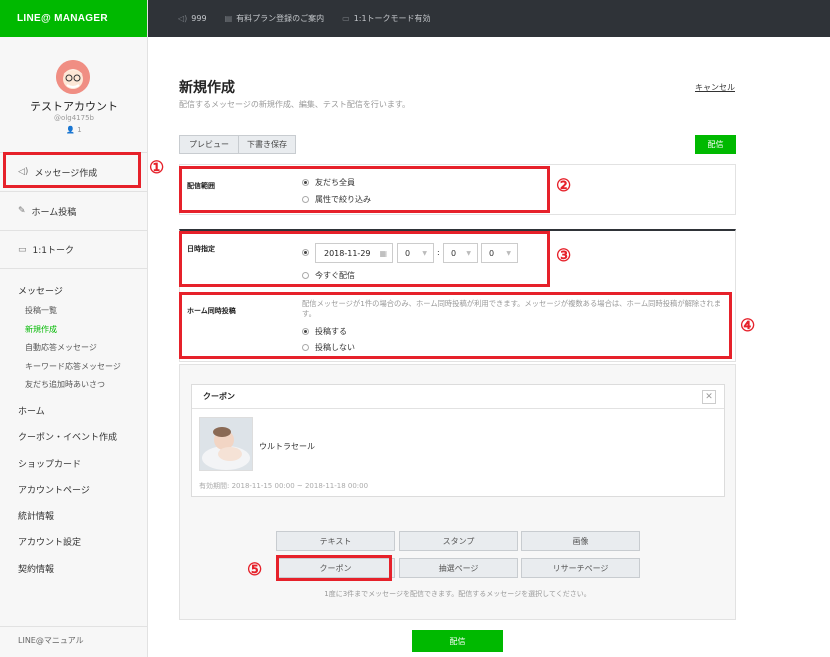 Image resolution: width=830 pixels, height=657 pixels. I want to click on doc-icon: ▤, so click(228, 18).